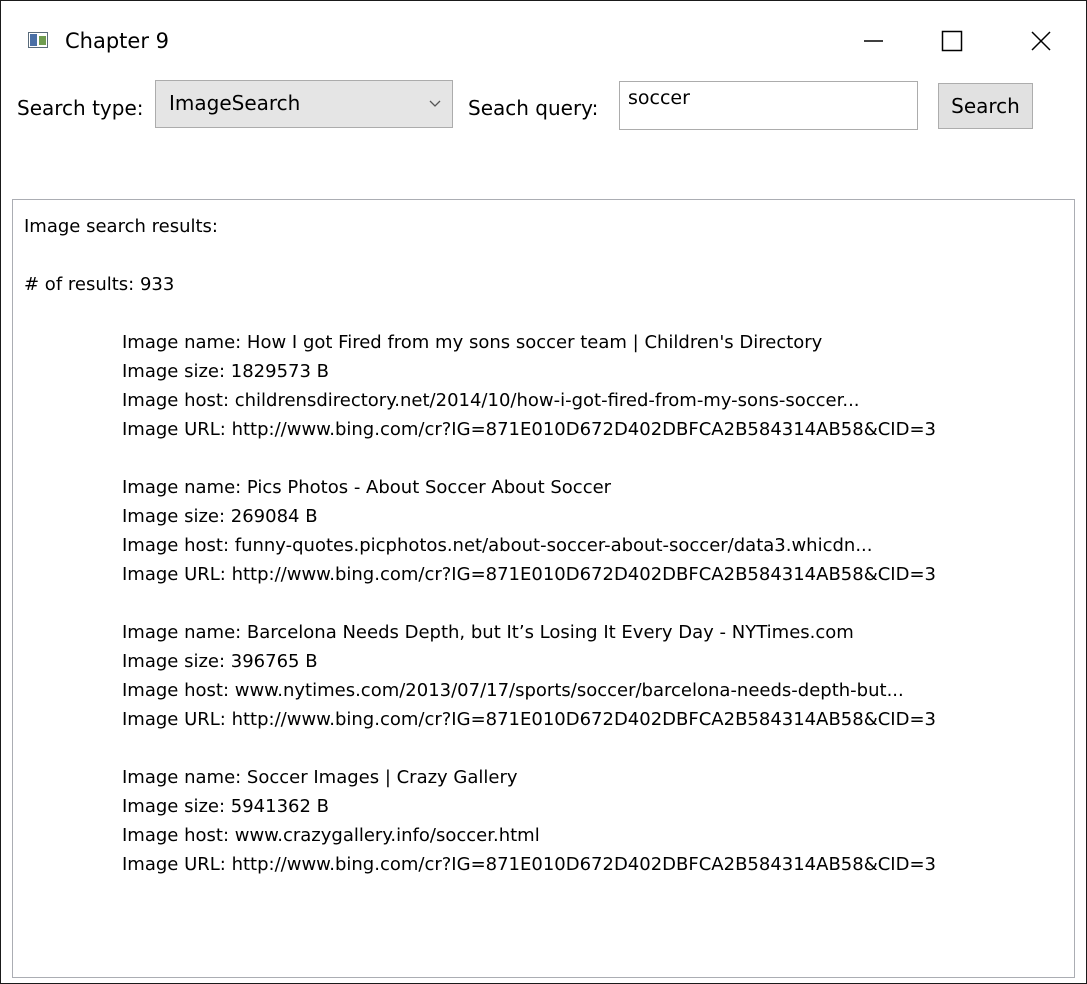  I want to click on search-query-input, so click(768, 105).